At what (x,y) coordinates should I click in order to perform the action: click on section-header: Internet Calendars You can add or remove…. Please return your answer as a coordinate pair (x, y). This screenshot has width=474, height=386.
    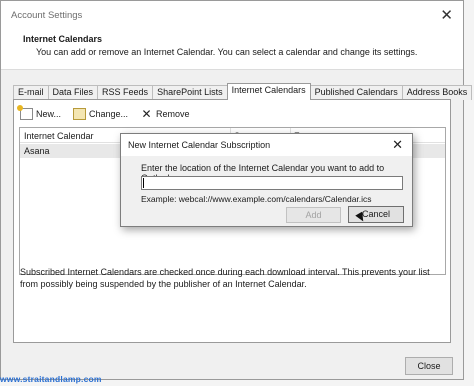
    Looking at the image, I should click on (232, 49).